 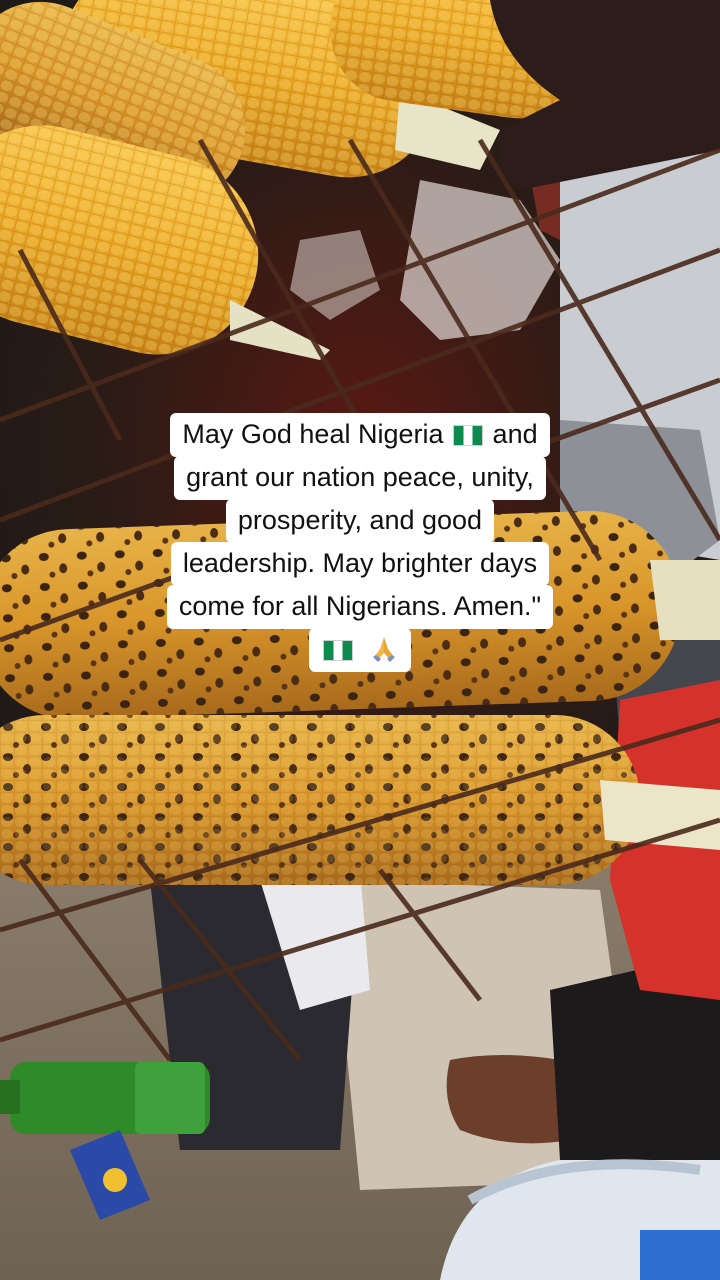 I want to click on caption-line-1: May God heal Nigeria and, so click(x=360, y=435).